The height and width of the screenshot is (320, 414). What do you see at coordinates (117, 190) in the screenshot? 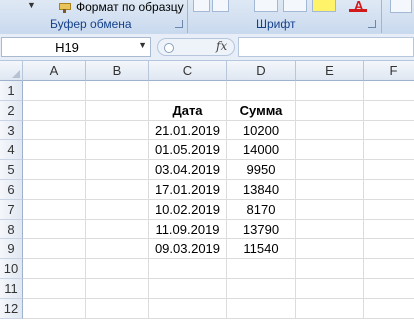
I see `cell-b6` at bounding box center [117, 190].